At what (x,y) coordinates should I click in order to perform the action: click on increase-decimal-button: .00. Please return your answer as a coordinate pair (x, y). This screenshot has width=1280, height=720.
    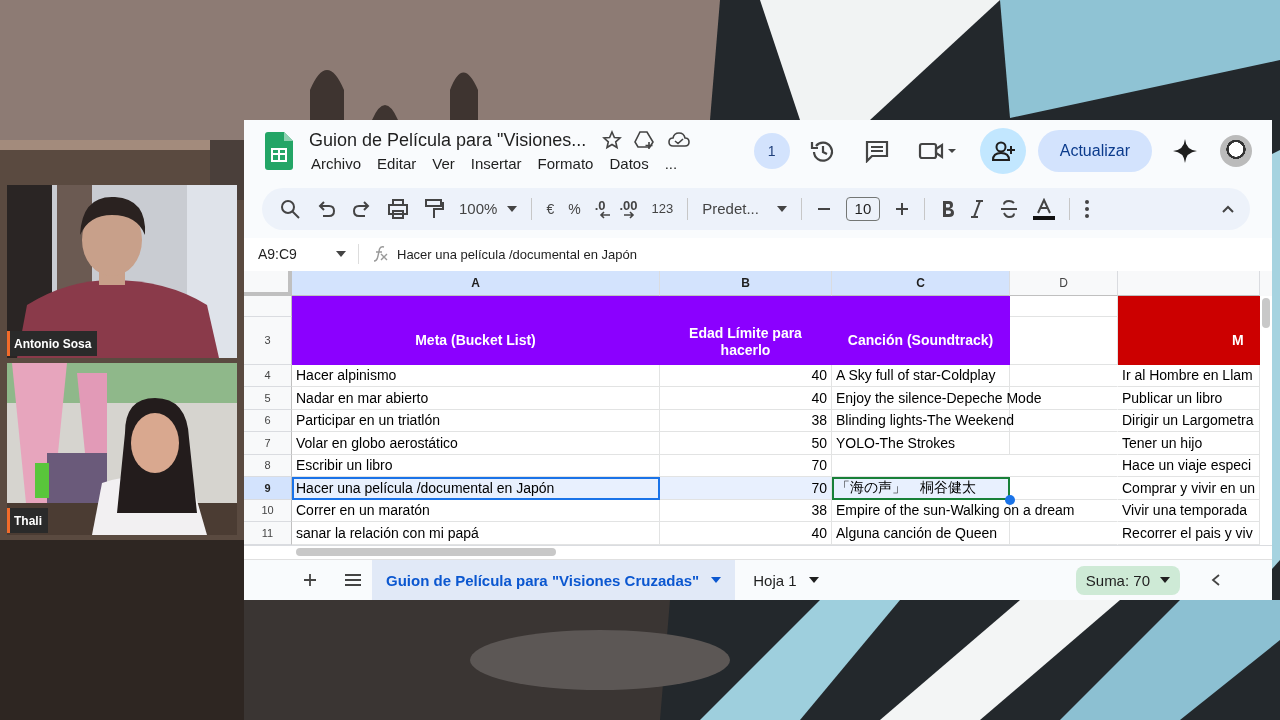
    Looking at the image, I should click on (628, 209).